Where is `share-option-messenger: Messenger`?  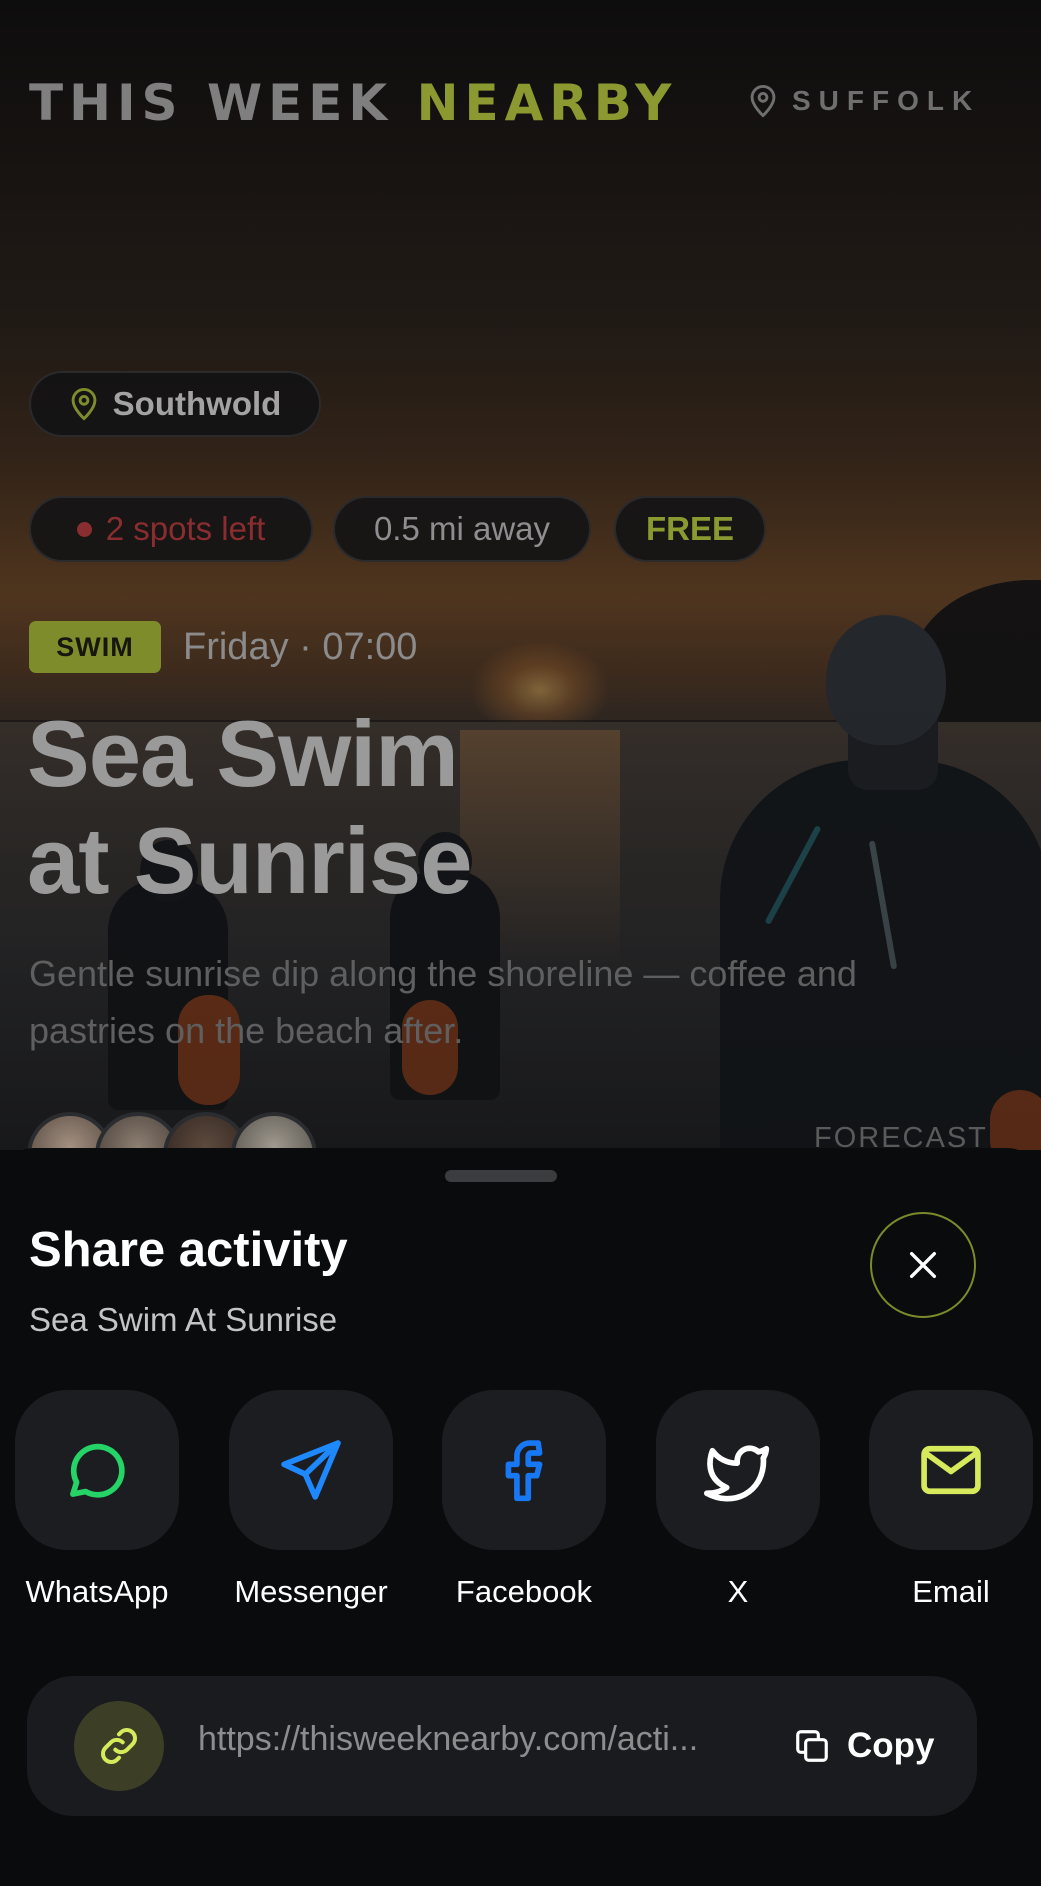 share-option-messenger: Messenger is located at coordinates (311, 1500).